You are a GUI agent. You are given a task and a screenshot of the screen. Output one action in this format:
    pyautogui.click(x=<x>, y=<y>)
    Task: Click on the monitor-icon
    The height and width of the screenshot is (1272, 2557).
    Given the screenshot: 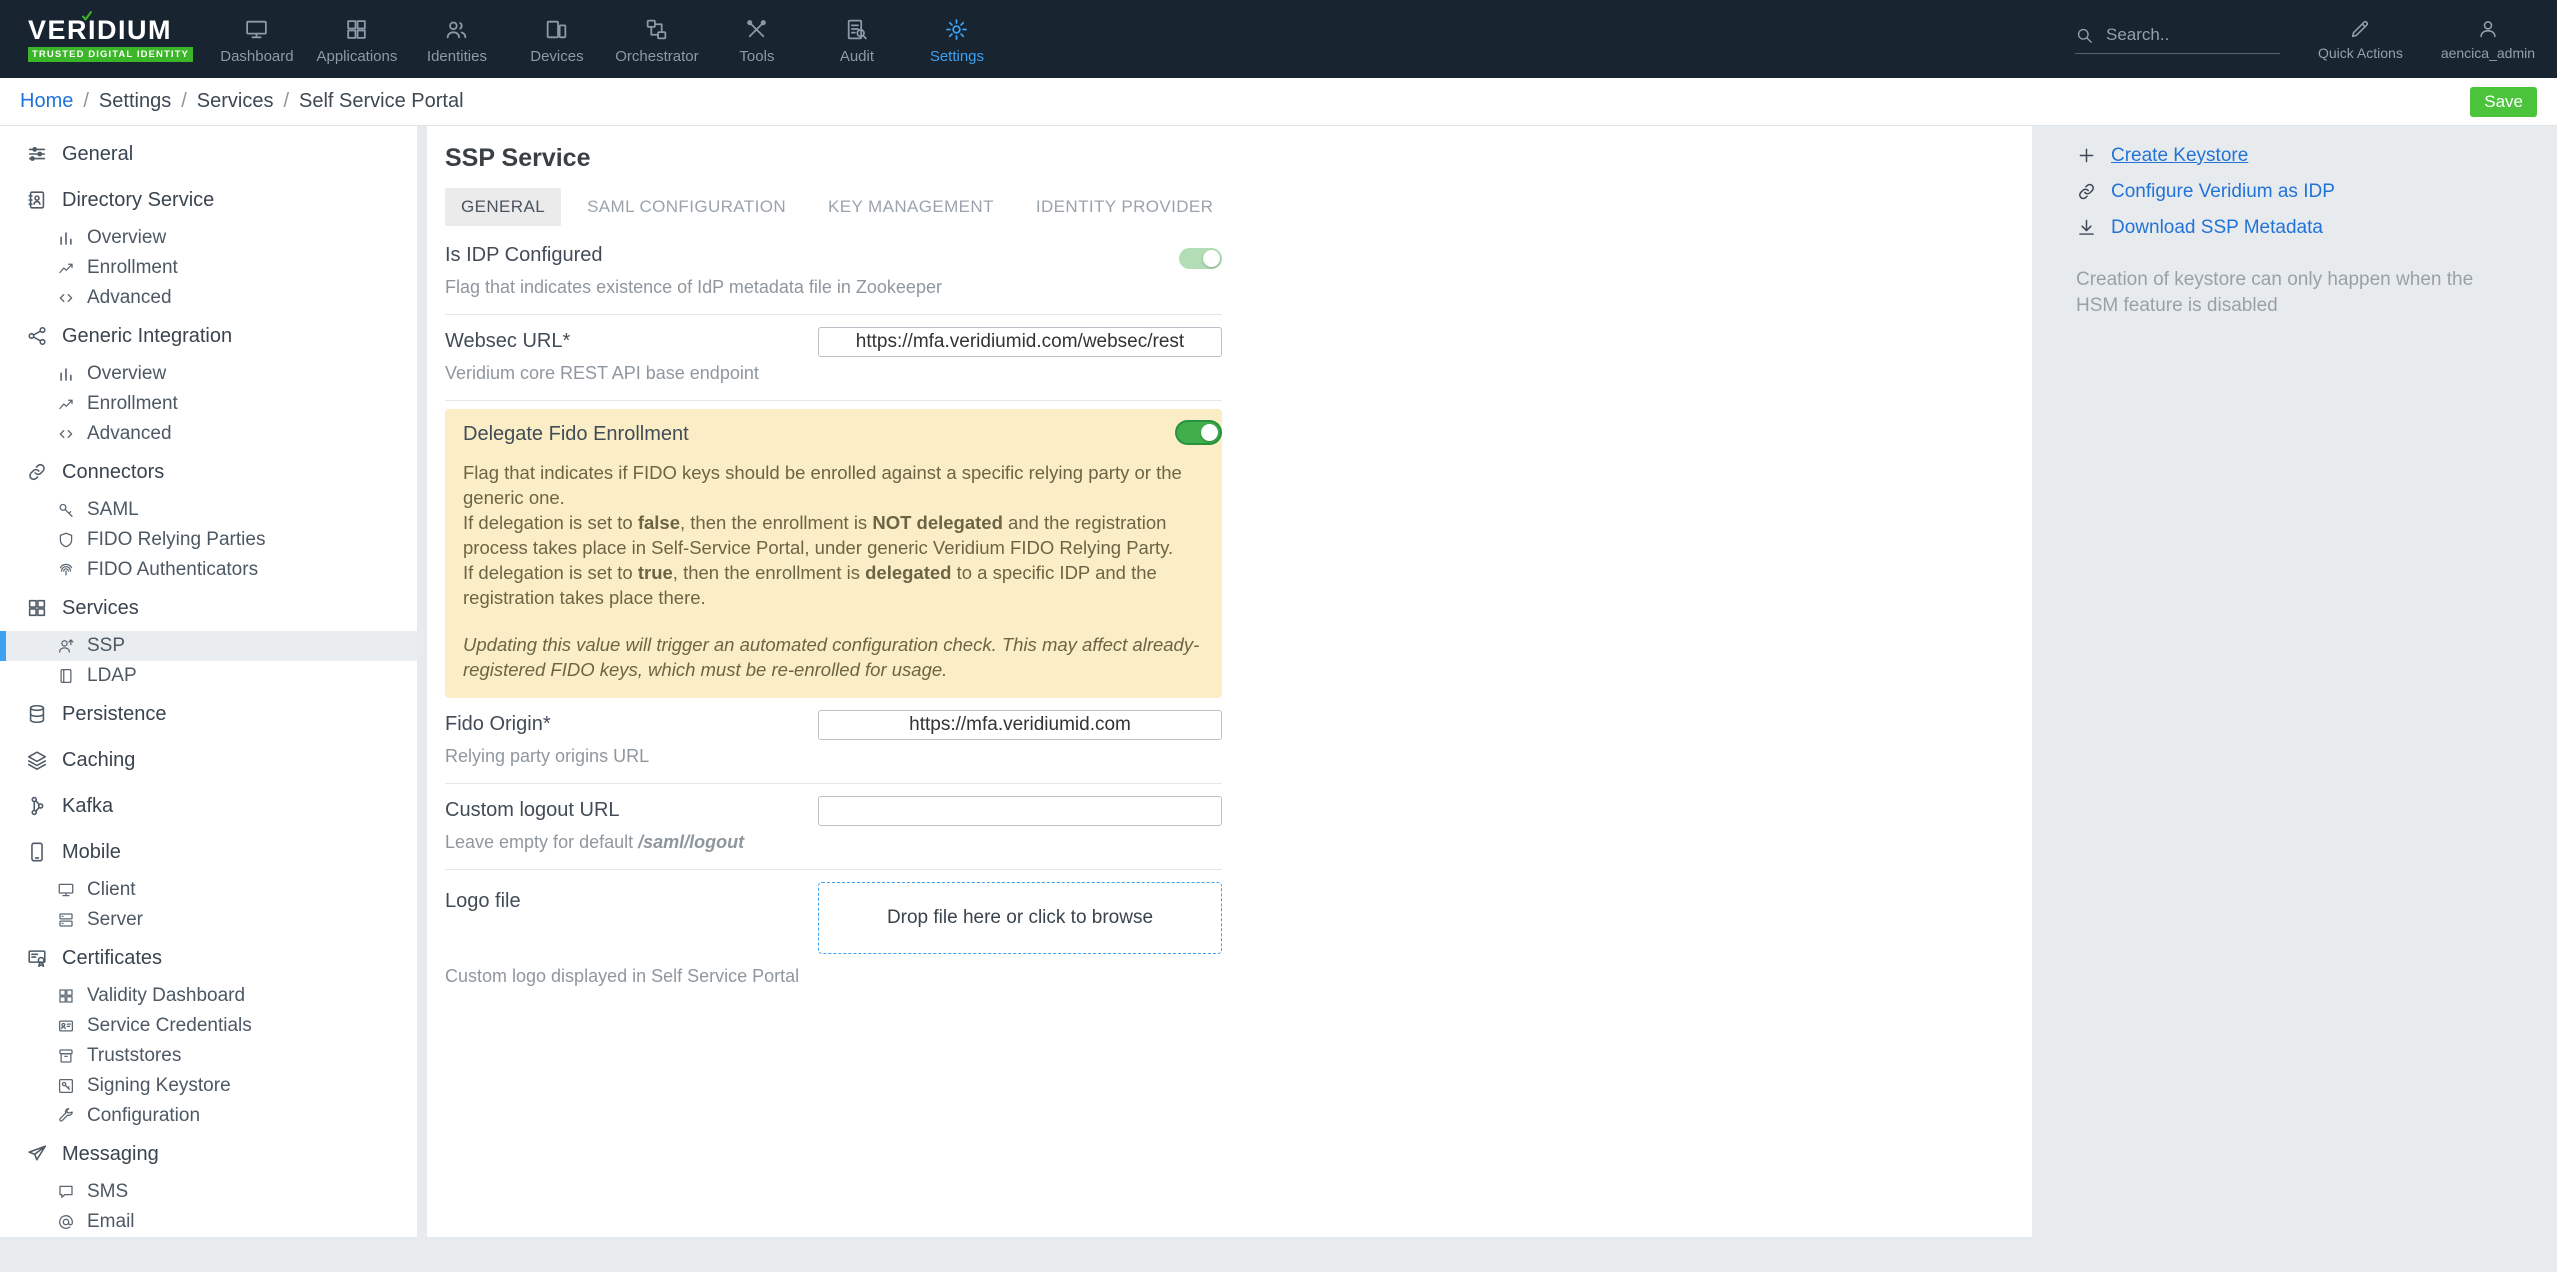 What is the action you would take?
    pyautogui.click(x=66, y=890)
    